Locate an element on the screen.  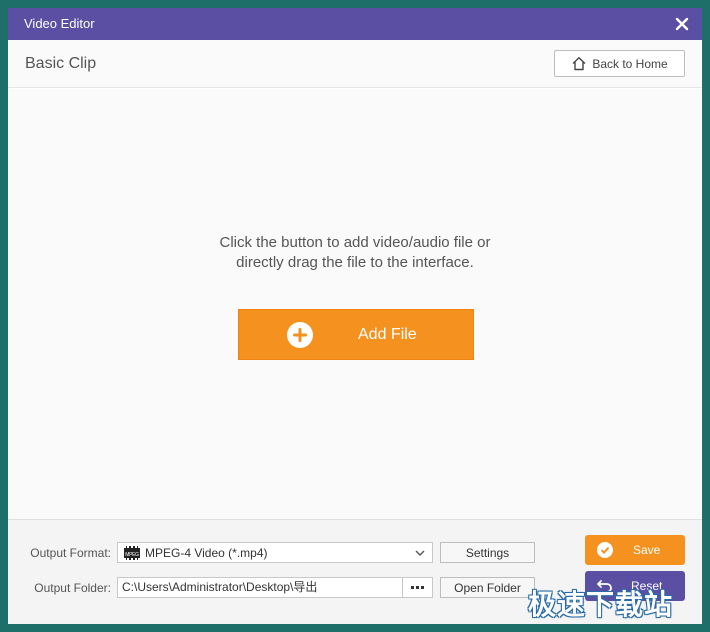
page-header: Basic Clip Back to Home is located at coordinates (355, 64).